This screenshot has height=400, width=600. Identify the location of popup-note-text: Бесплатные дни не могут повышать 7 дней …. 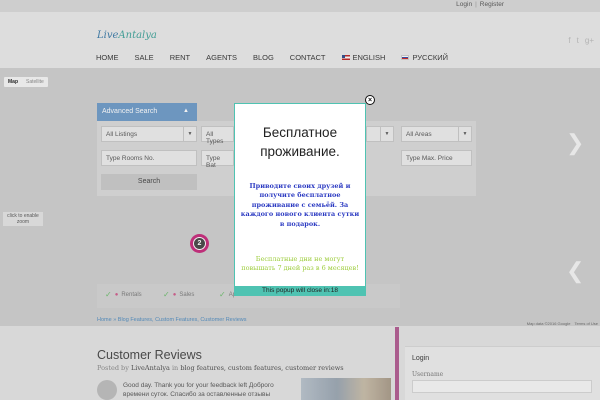
(300, 264).